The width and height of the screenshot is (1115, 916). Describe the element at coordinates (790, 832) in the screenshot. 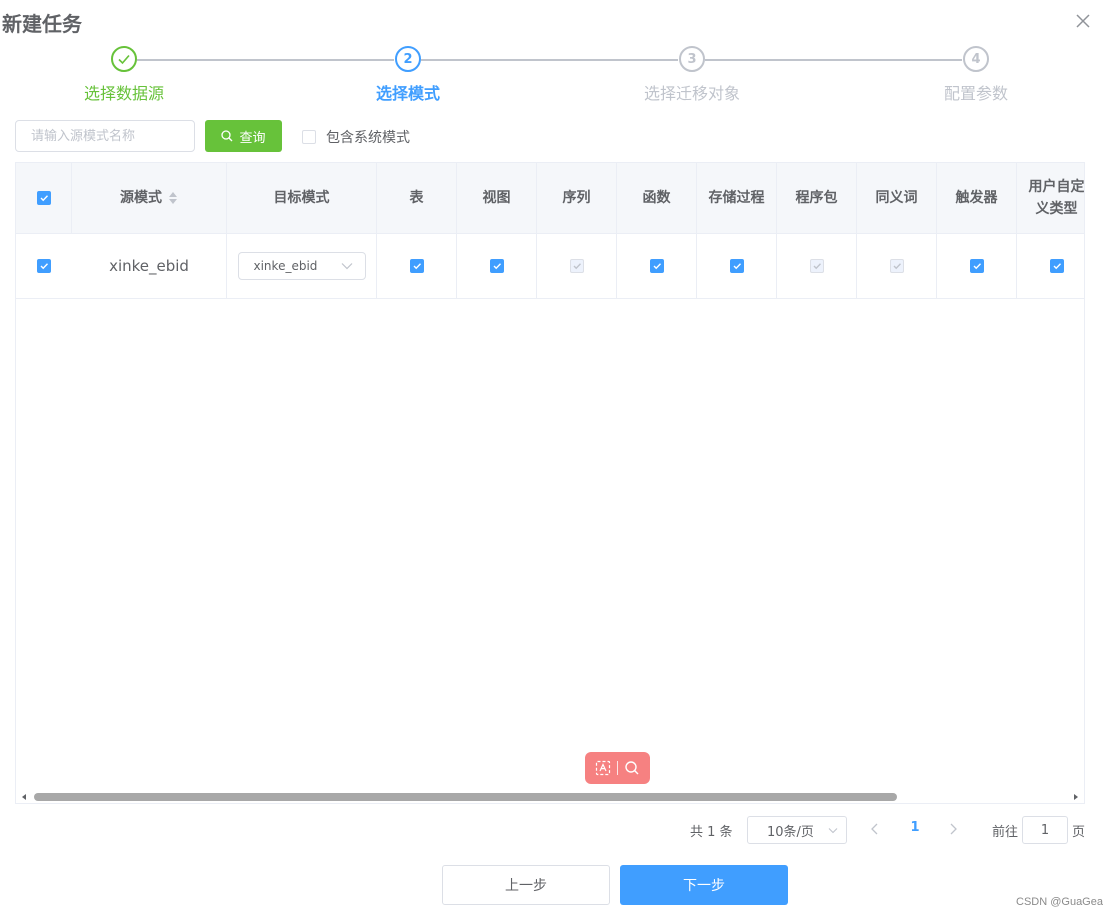

I see `page-size-value: 10条/页` at that location.